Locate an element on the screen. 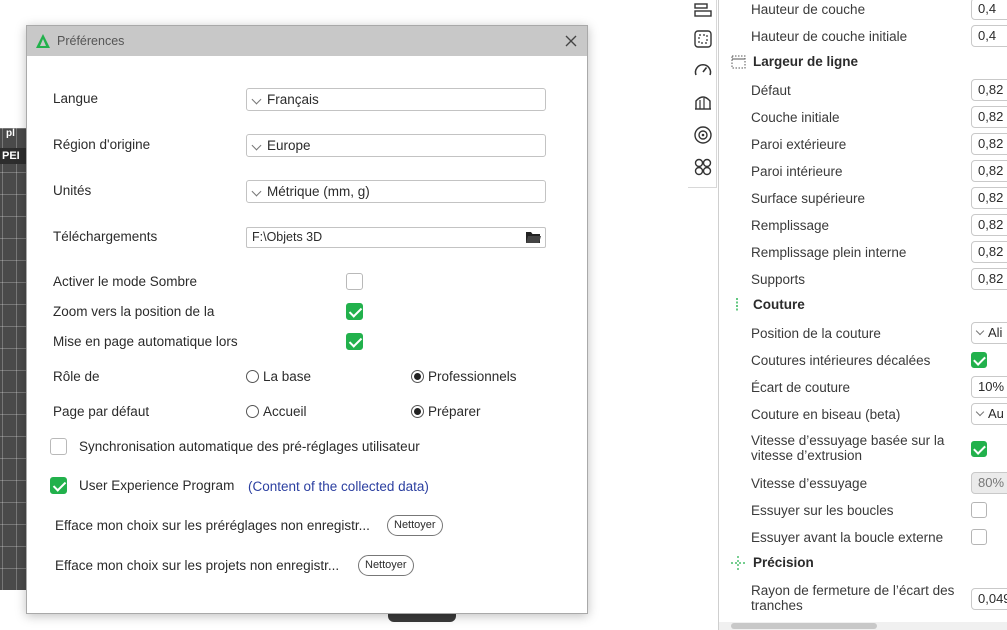 This screenshot has width=1007, height=630. bed-grid-icon is located at coordinates (703, 39).